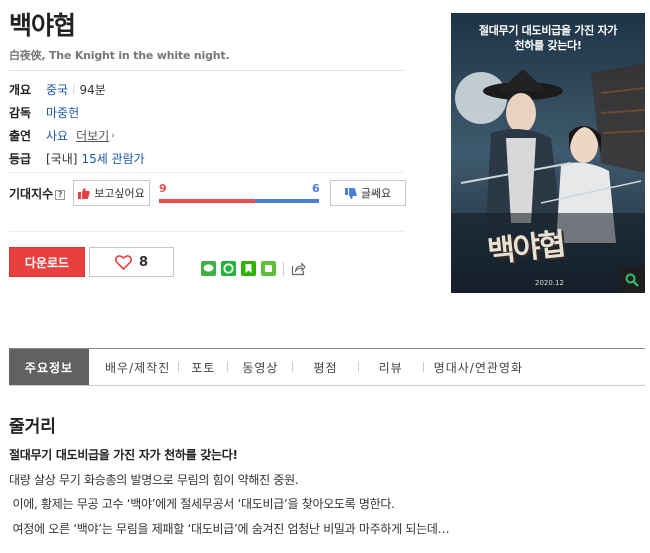  I want to click on page-title: 백야협, so click(42, 25).